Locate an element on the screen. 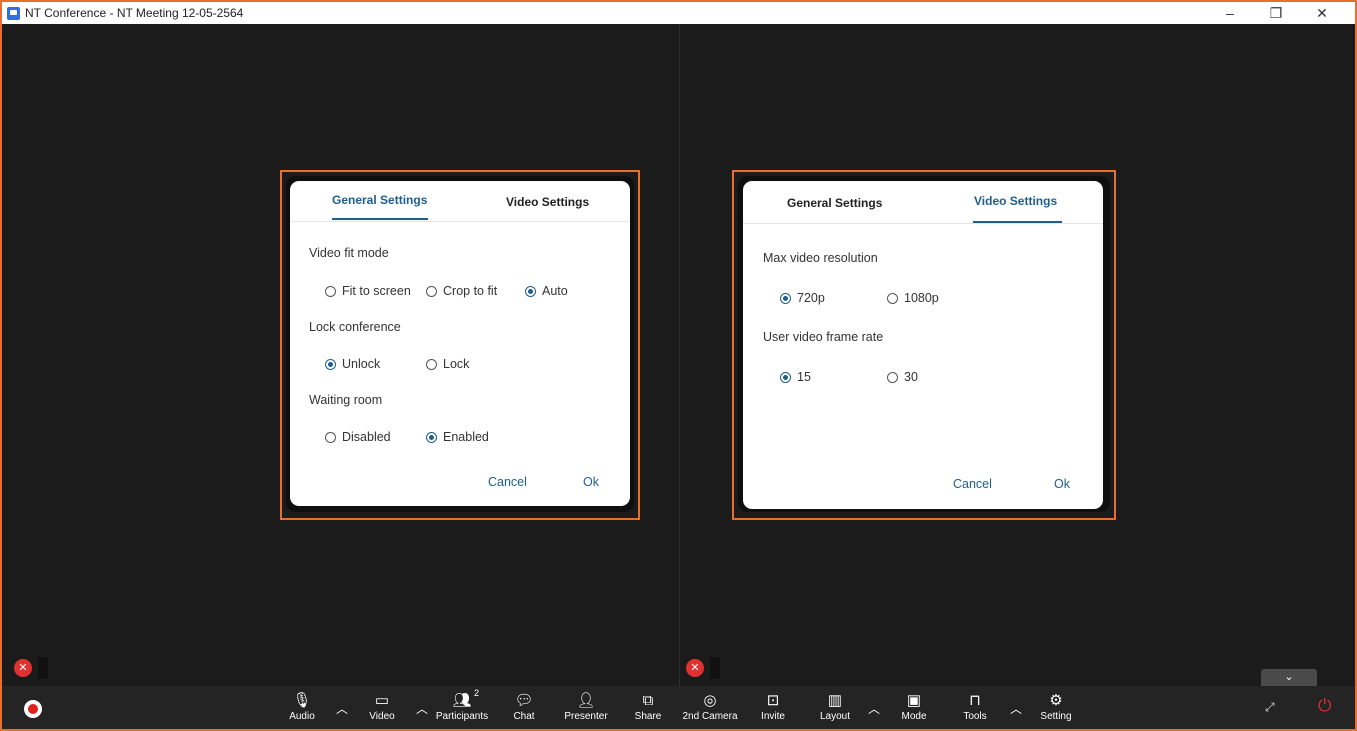 The image size is (1357, 731). participants-count: 2 is located at coordinates (477, 693).